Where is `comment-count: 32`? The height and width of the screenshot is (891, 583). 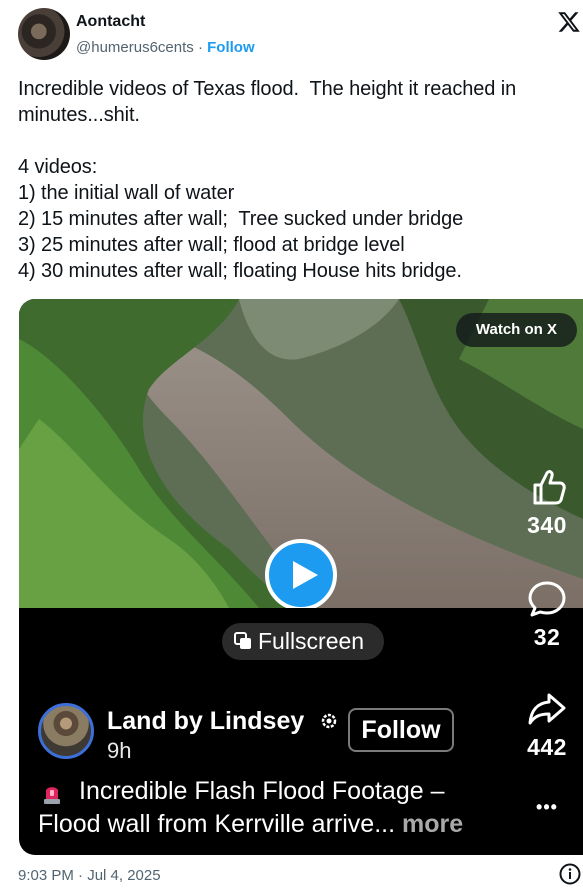
comment-count: 32 is located at coordinates (547, 637).